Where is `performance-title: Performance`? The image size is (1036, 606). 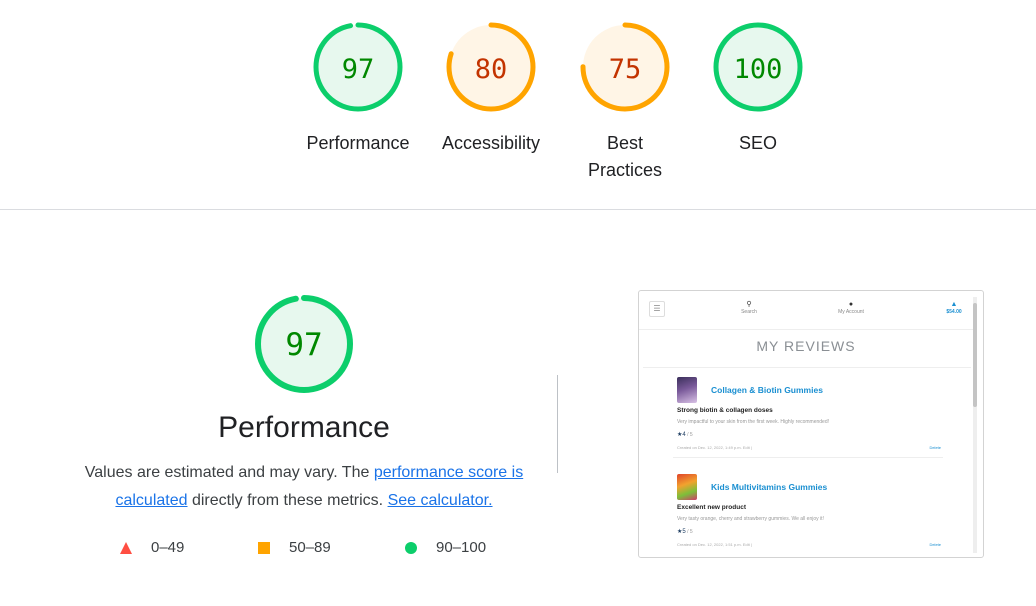
performance-title: Performance is located at coordinates (304, 427).